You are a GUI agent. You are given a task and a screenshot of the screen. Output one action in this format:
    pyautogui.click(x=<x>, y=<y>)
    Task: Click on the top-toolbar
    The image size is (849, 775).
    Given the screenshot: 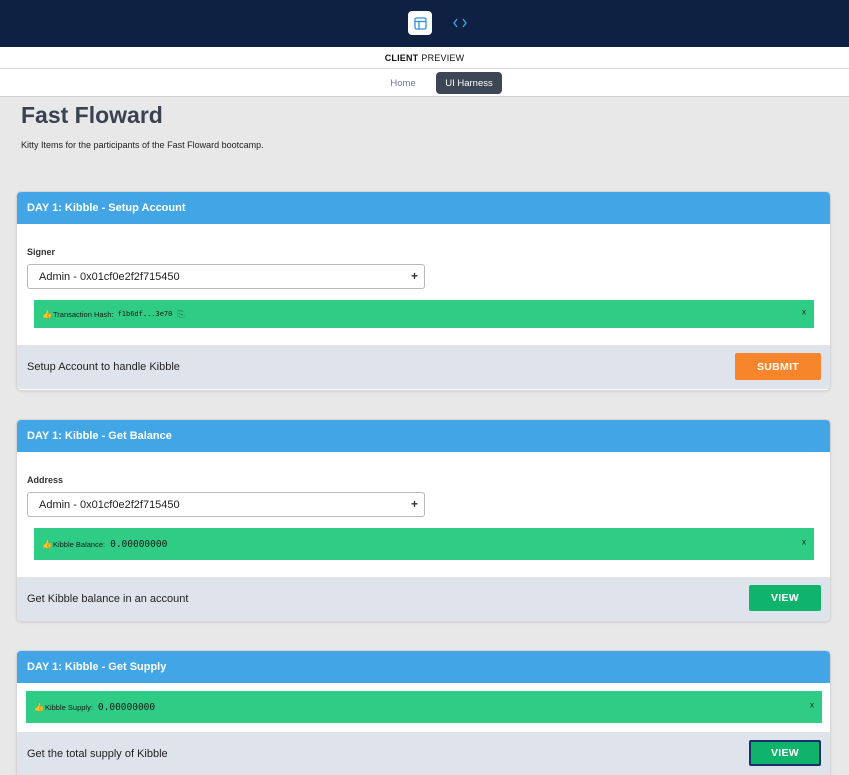 What is the action you would take?
    pyautogui.click(x=424, y=23)
    